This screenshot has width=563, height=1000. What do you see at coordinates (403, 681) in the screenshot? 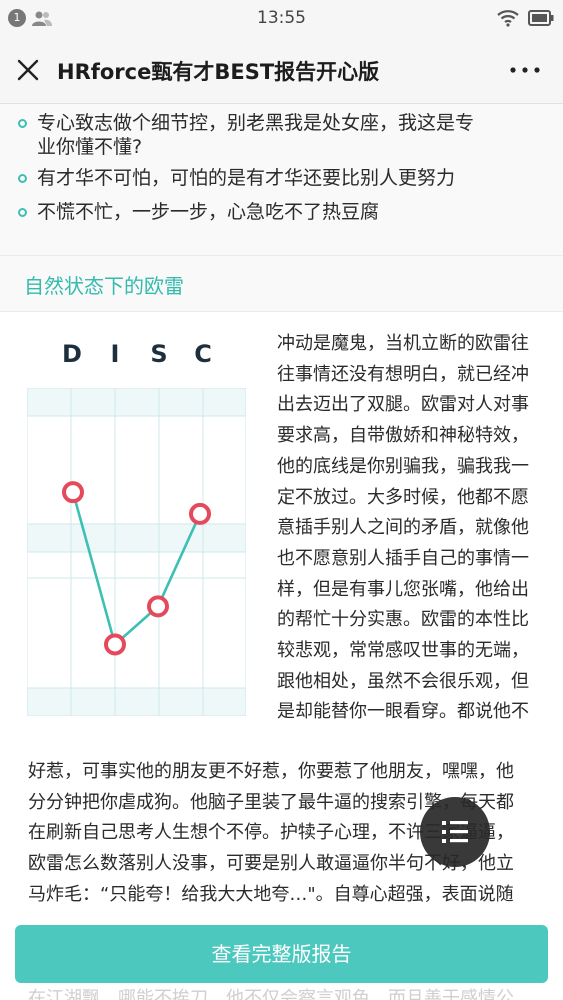
I see `article-line: 跟他相处，虽然不会很乐观，但` at bounding box center [403, 681].